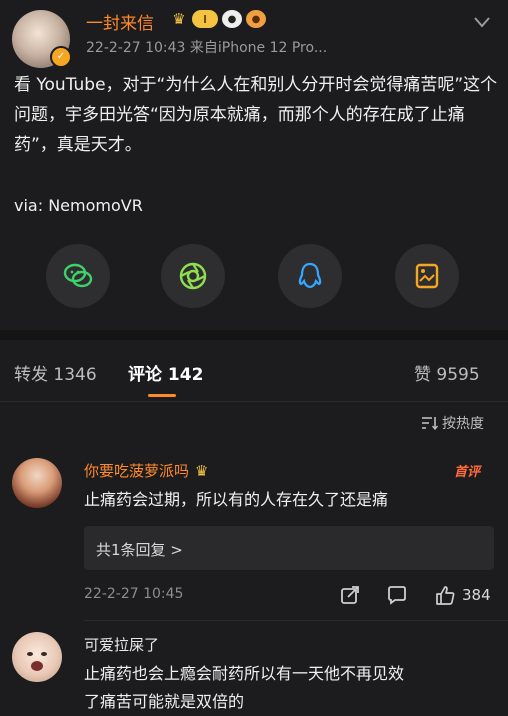 The image size is (508, 716). What do you see at coordinates (37, 661) in the screenshot?
I see `baby-face-icon` at bounding box center [37, 661].